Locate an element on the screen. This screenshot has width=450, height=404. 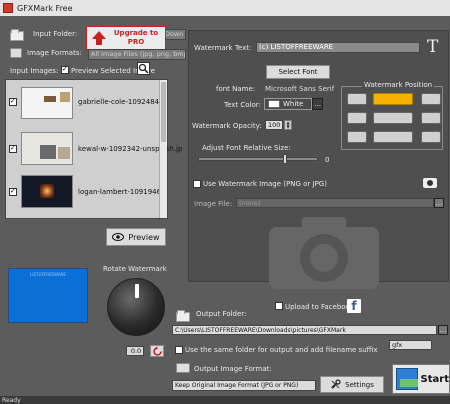
font-name-value: Microsoft Sans Serif is located at coordinates (300, 89).